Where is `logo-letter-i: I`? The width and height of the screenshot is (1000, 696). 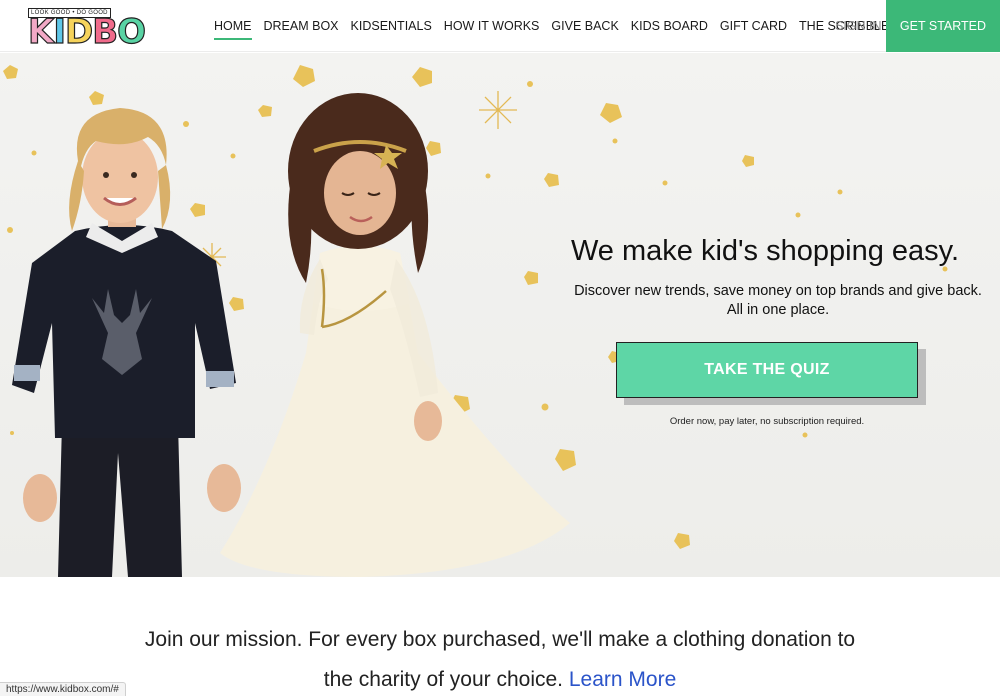 logo-letter-i: I is located at coordinates (60, 32).